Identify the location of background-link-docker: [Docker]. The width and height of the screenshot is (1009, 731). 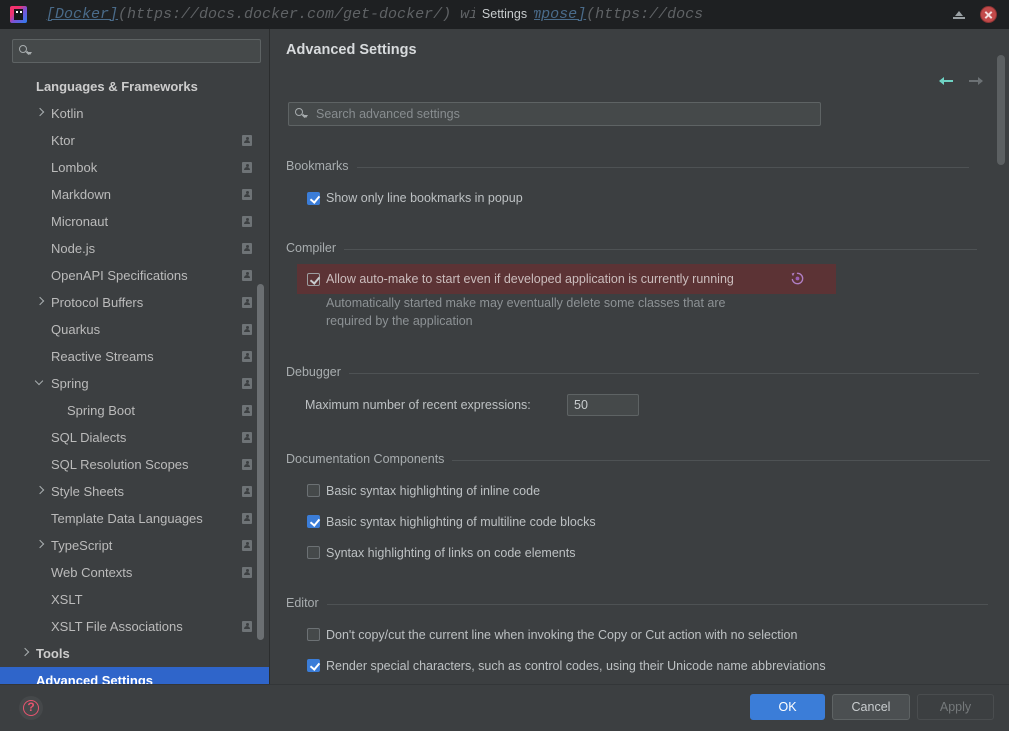
(82, 14).